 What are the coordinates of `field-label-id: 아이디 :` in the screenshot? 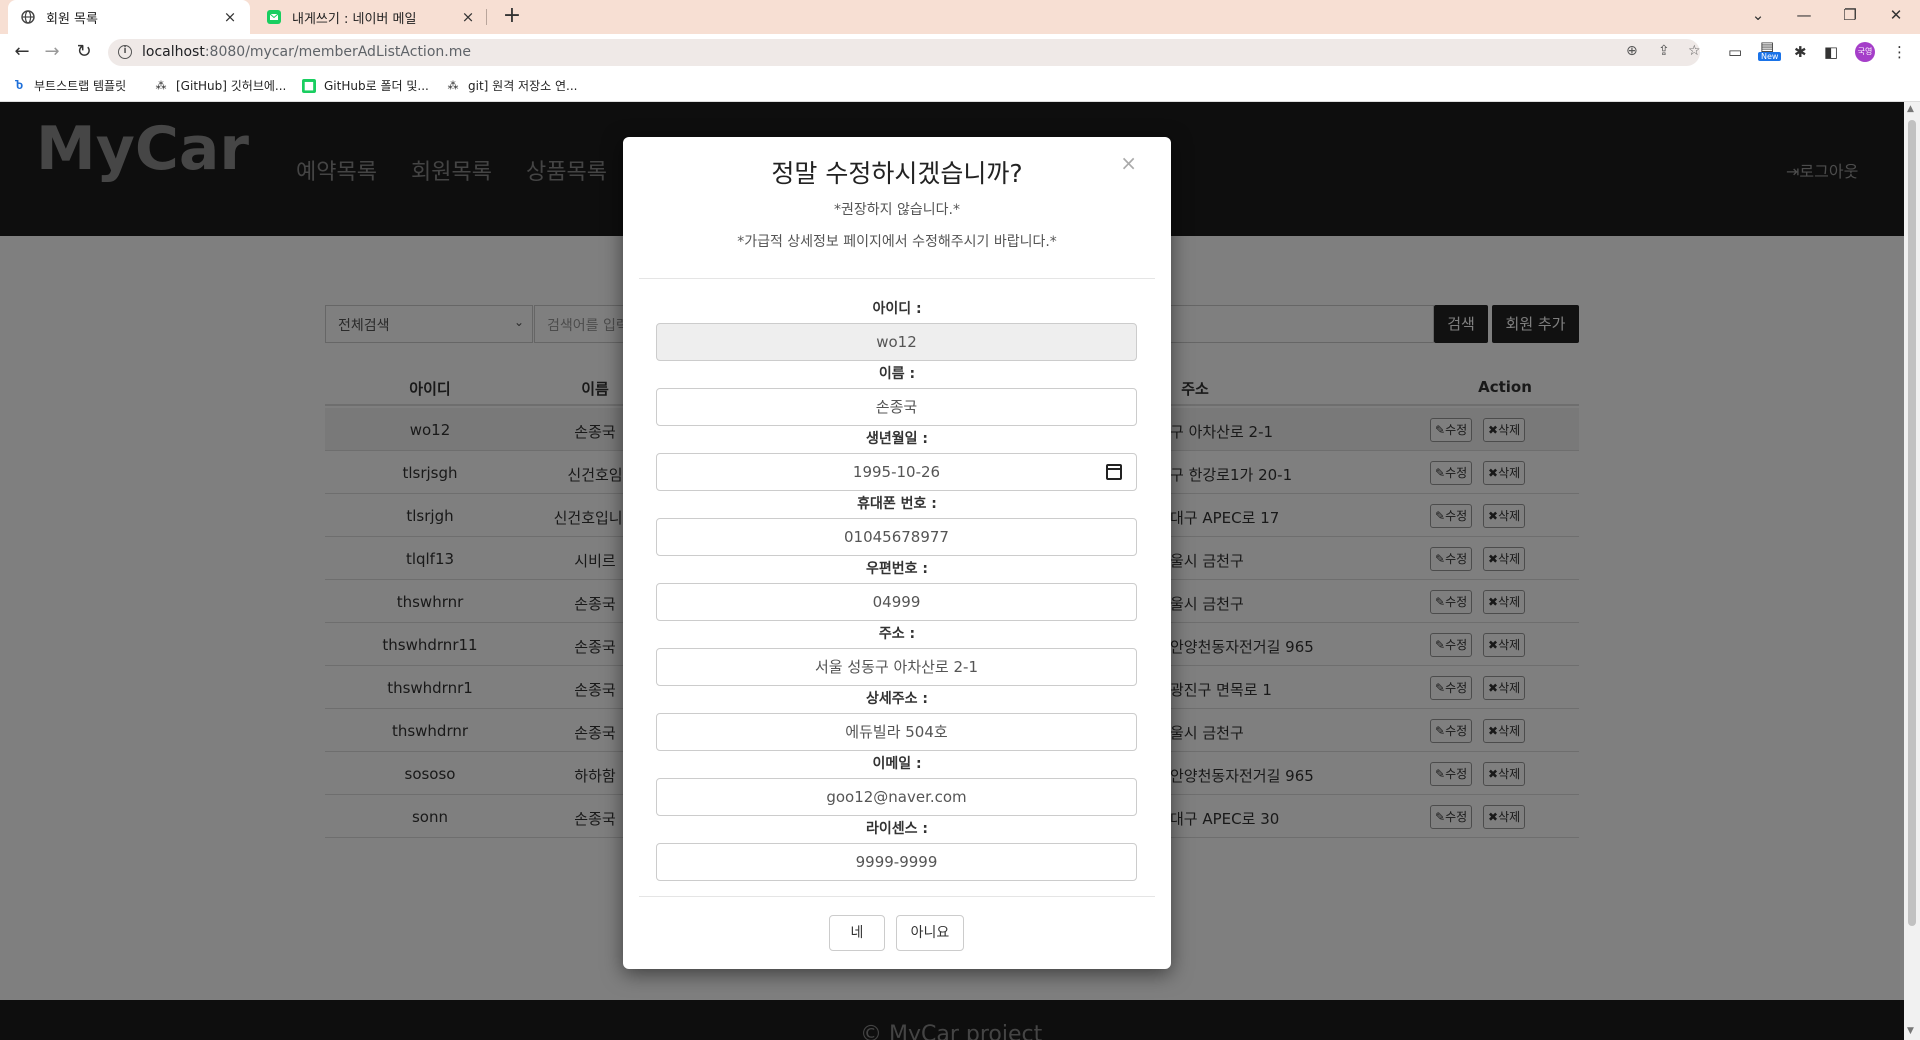 It's located at (897, 309).